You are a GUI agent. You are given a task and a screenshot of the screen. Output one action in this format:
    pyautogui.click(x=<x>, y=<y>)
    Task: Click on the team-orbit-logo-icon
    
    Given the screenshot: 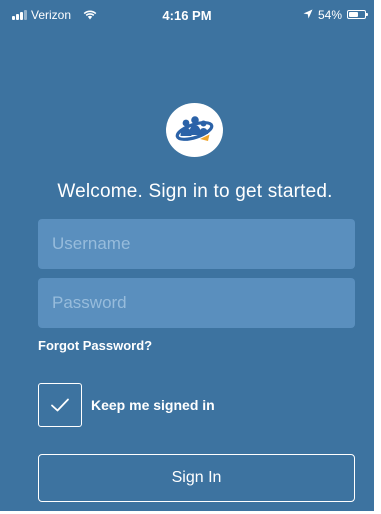 What is the action you would take?
    pyautogui.click(x=194, y=128)
    